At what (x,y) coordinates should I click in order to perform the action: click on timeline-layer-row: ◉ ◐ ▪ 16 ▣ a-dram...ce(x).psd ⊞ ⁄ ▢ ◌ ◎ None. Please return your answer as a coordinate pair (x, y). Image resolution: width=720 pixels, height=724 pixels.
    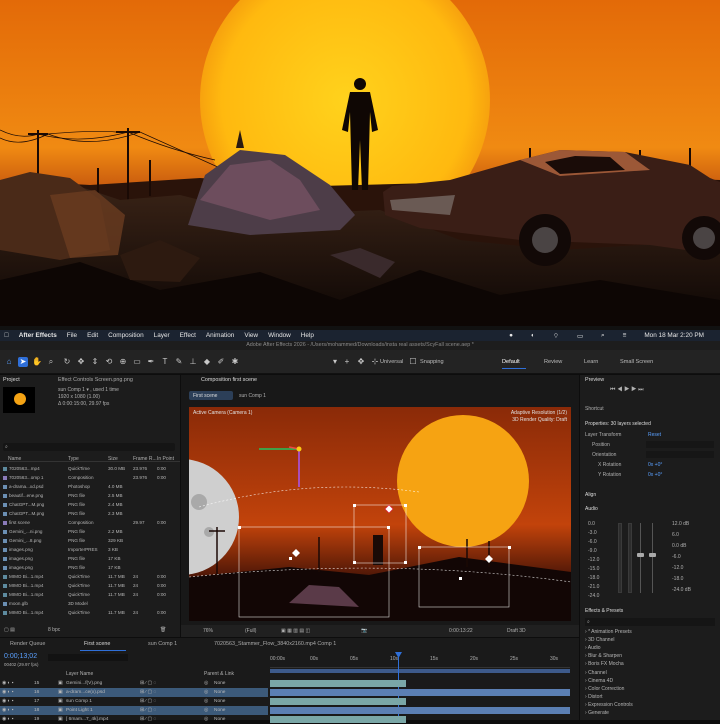
    Looking at the image, I should click on (134, 692).